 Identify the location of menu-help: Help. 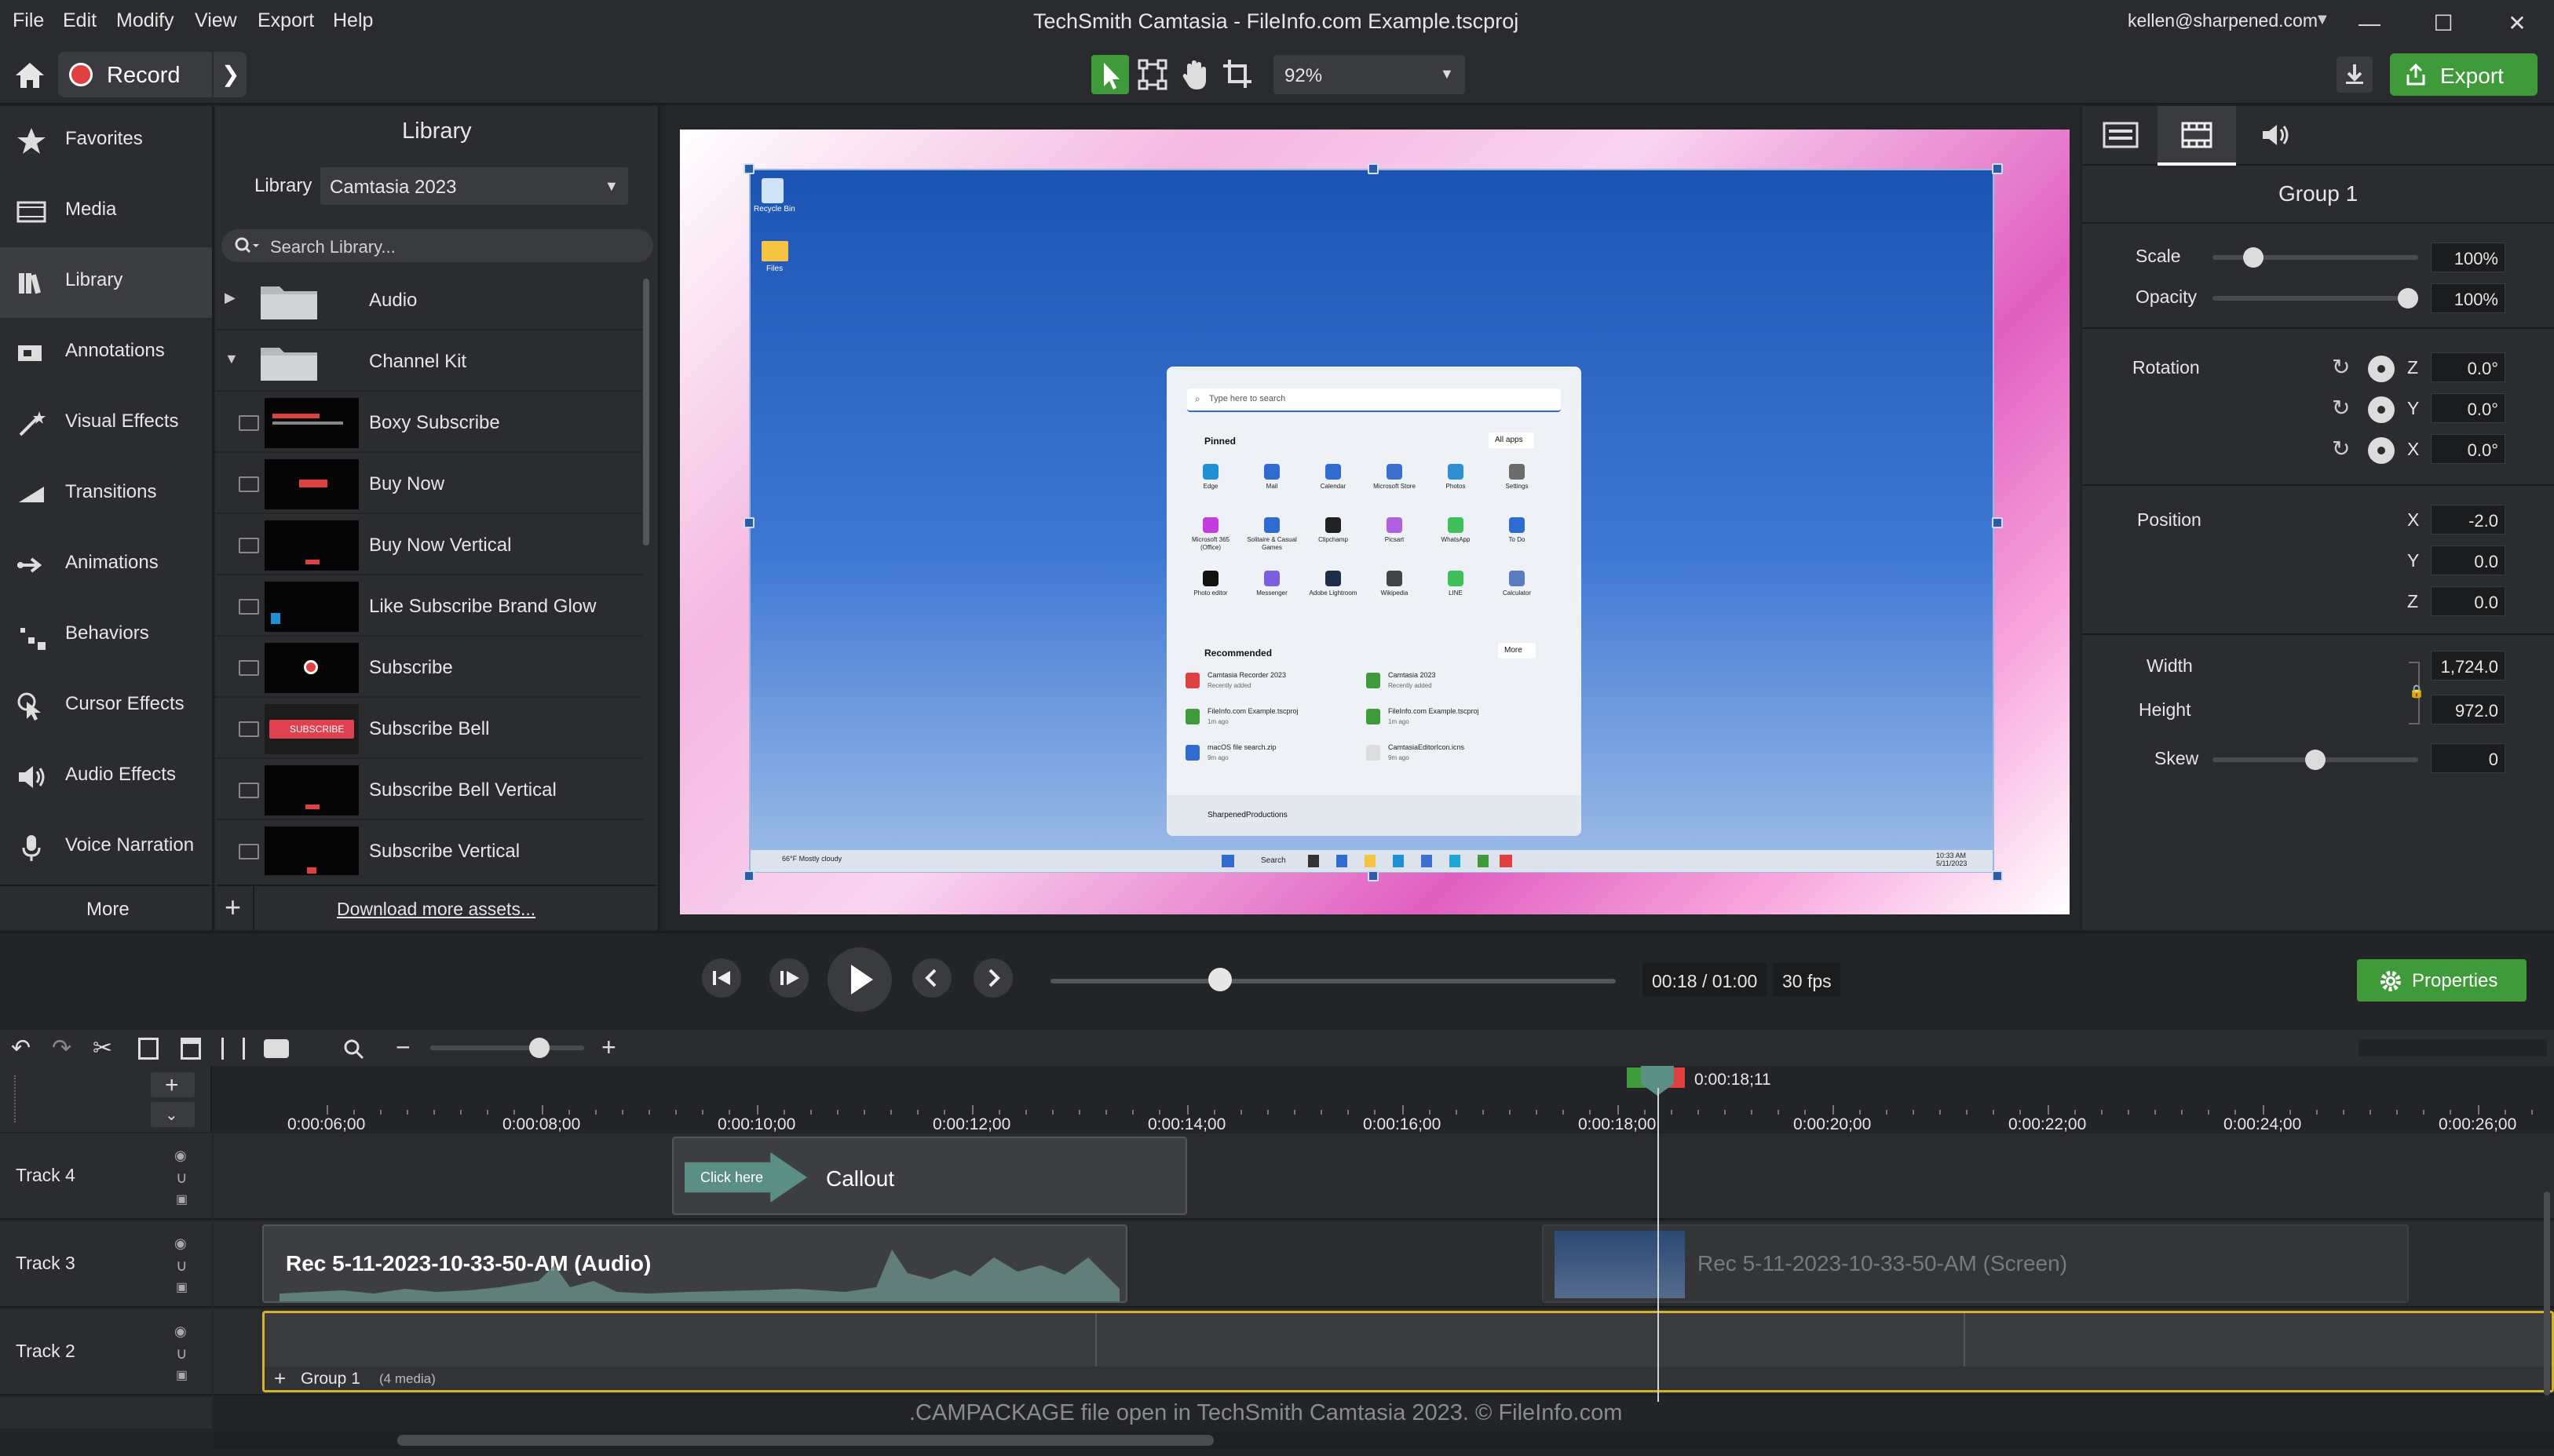
(353, 20).